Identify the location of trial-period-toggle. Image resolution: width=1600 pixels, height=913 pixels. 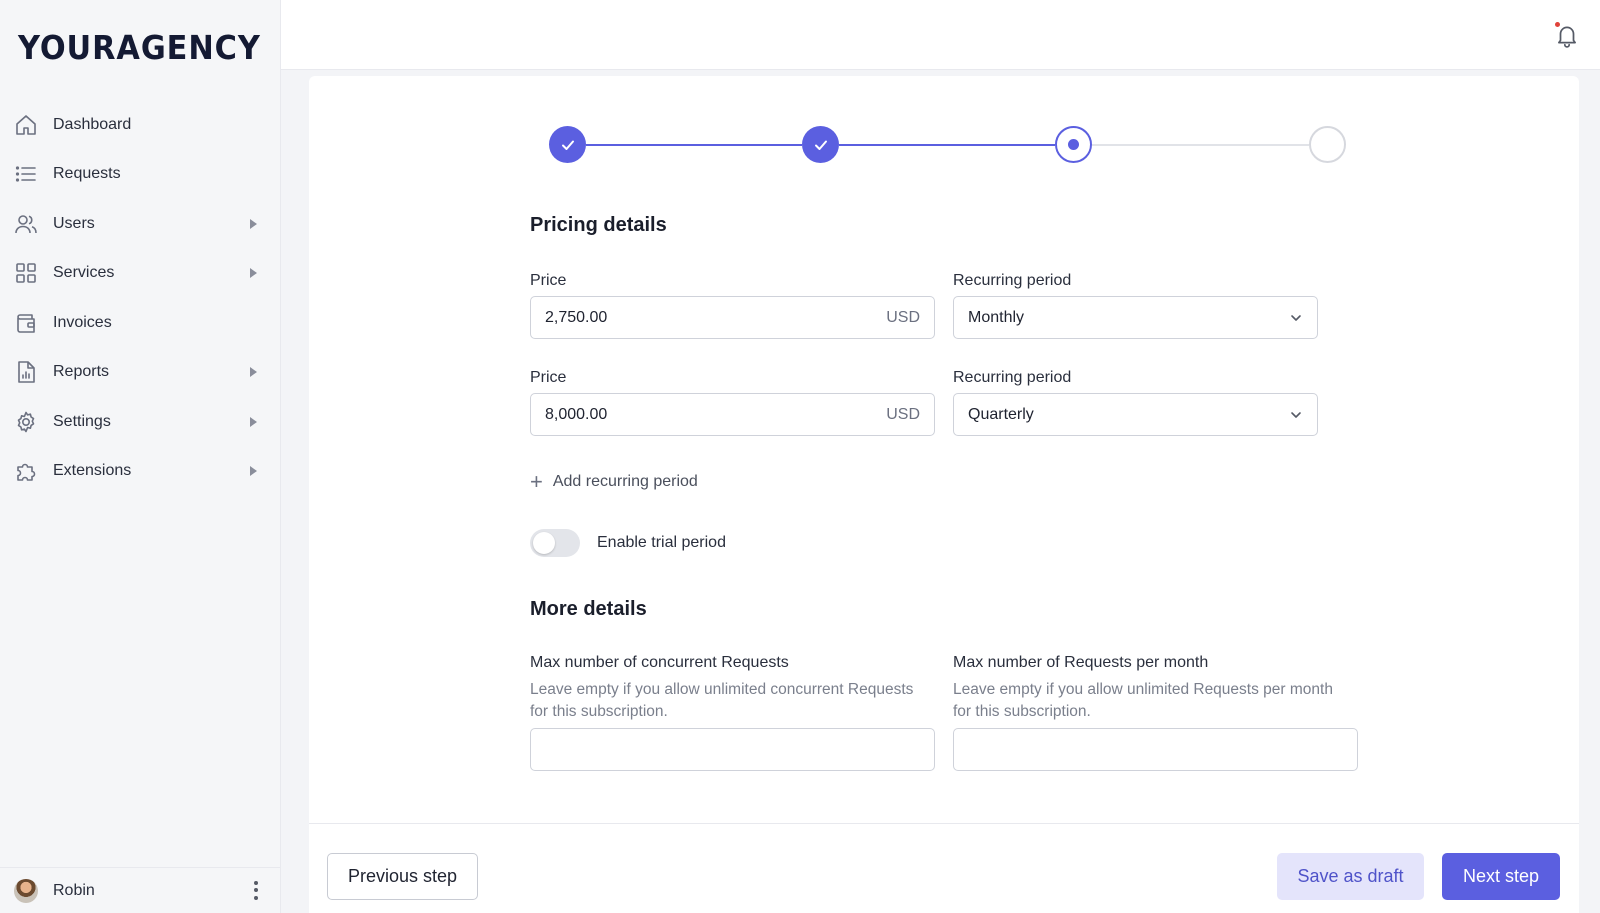
(555, 543).